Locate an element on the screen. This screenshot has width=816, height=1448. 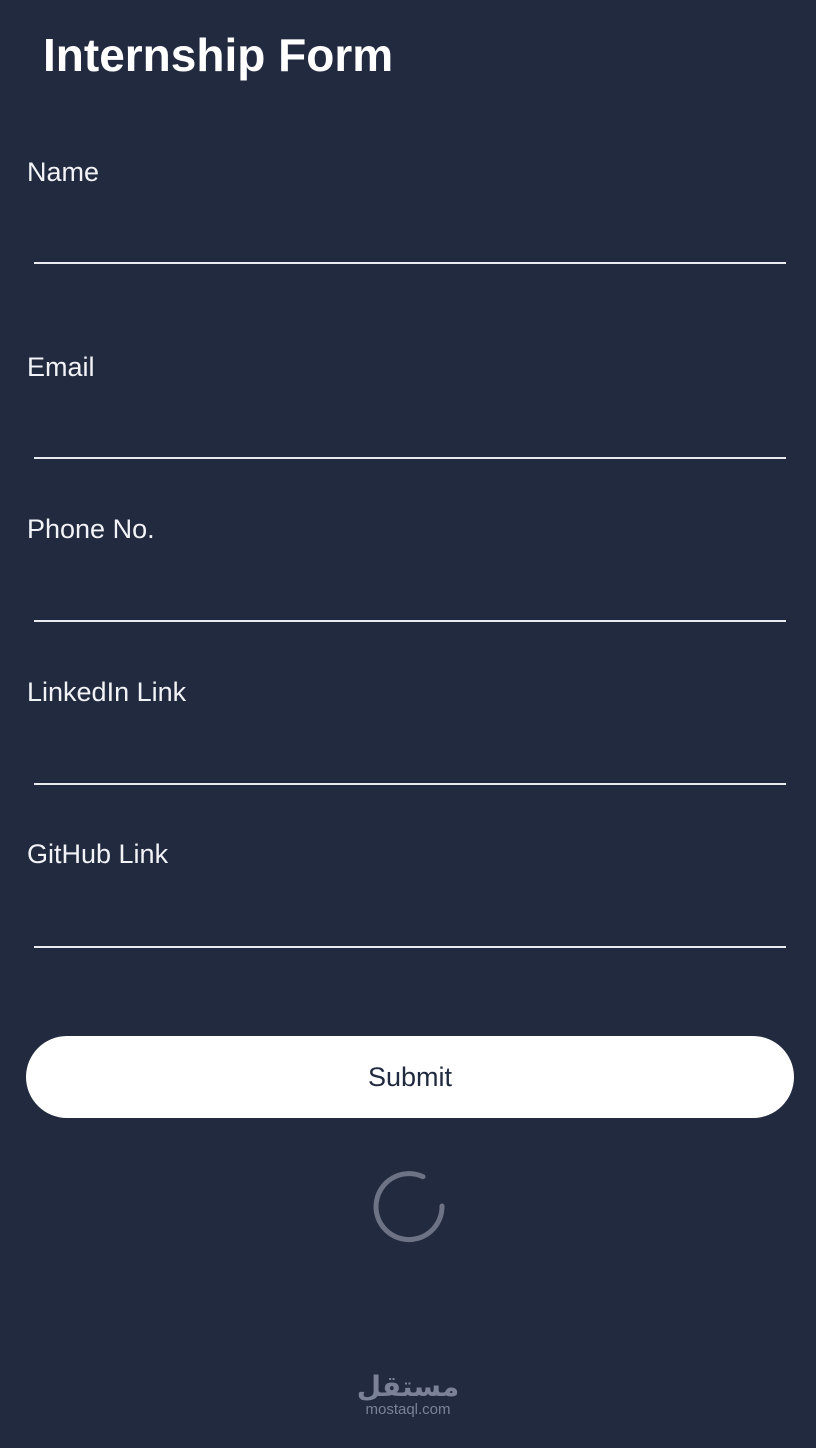
name-label: Name is located at coordinates (63, 172).